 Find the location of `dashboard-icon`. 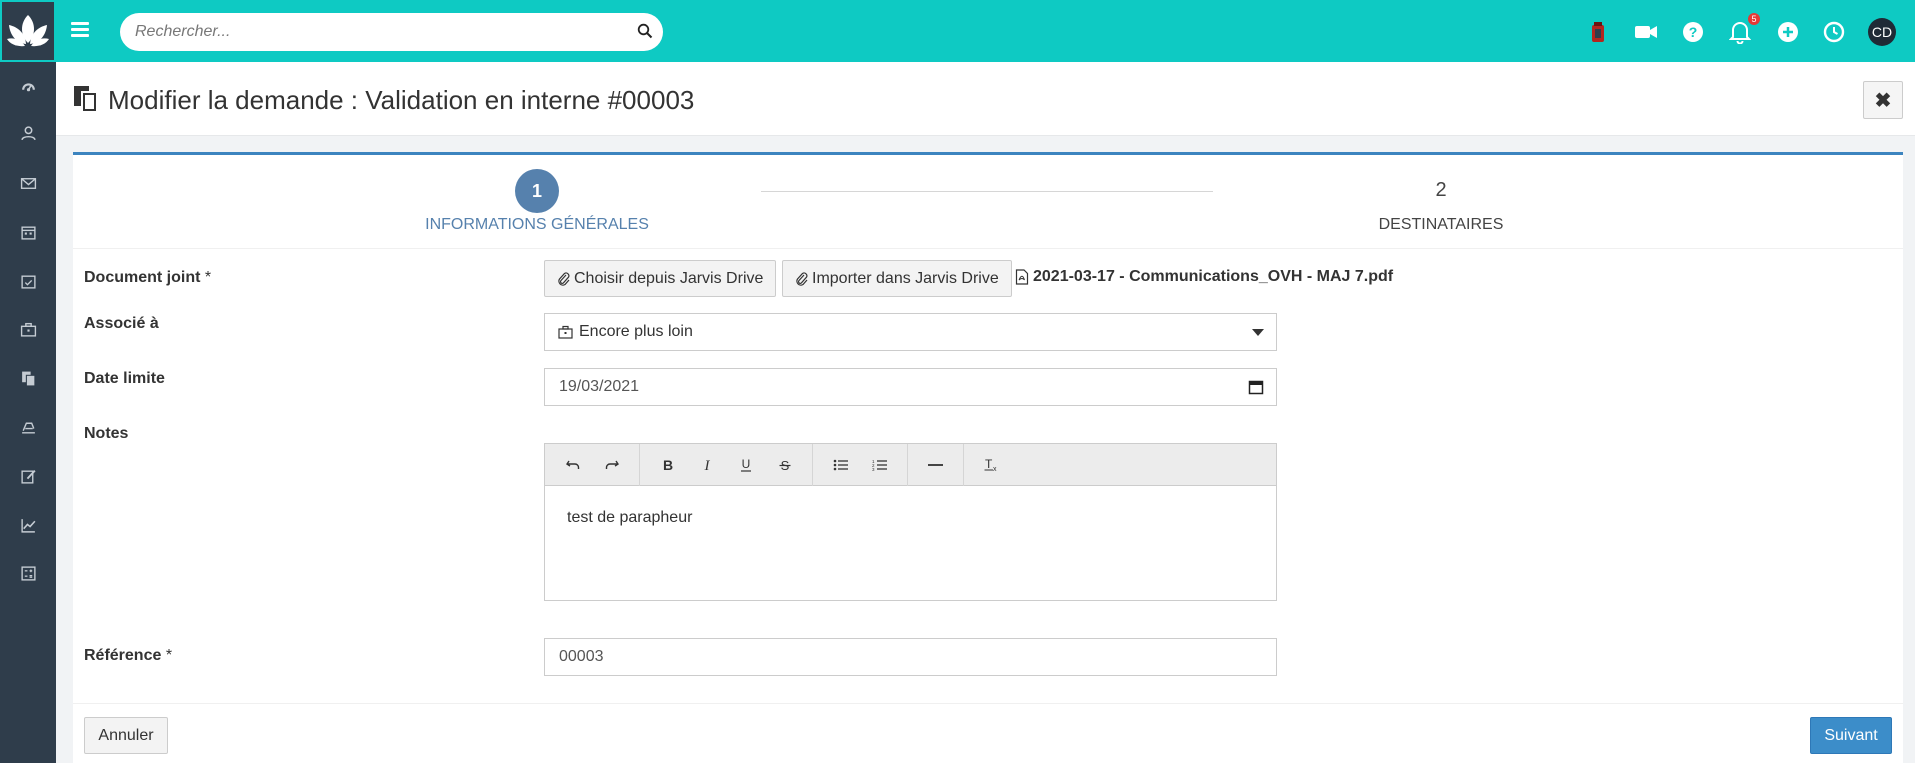

dashboard-icon is located at coordinates (28, 86).